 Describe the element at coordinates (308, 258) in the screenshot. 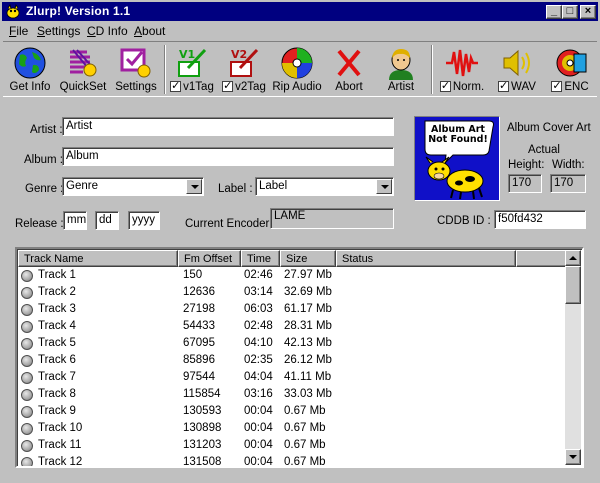

I see `column-header-size: Size` at that location.